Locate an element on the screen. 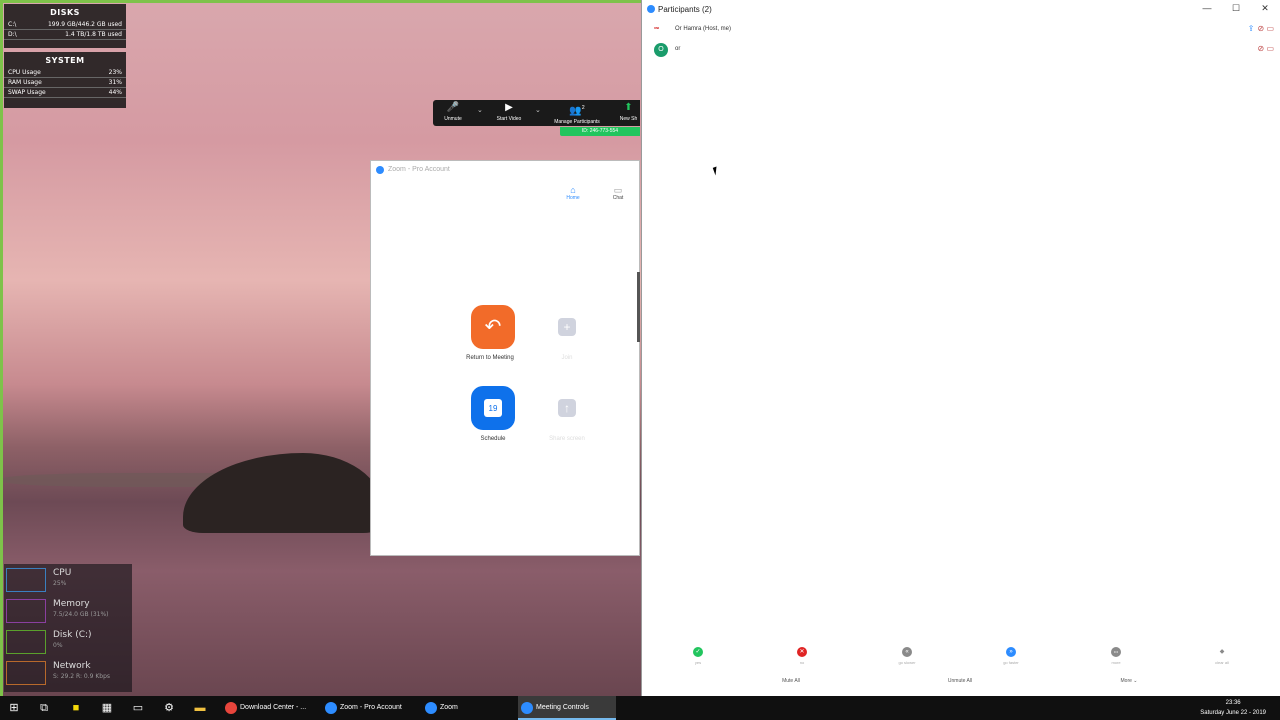  join-label: Join is located at coordinates (567, 358).